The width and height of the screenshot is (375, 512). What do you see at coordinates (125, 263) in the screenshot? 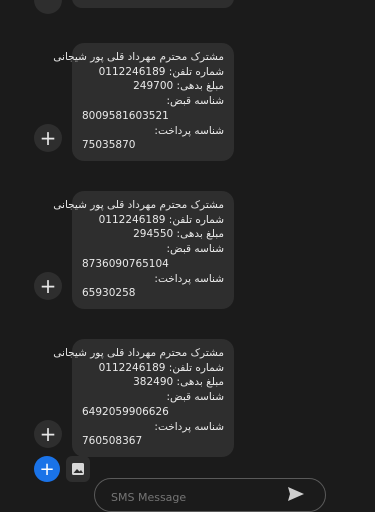
I see `bill-id-value: 8736090765104` at bounding box center [125, 263].